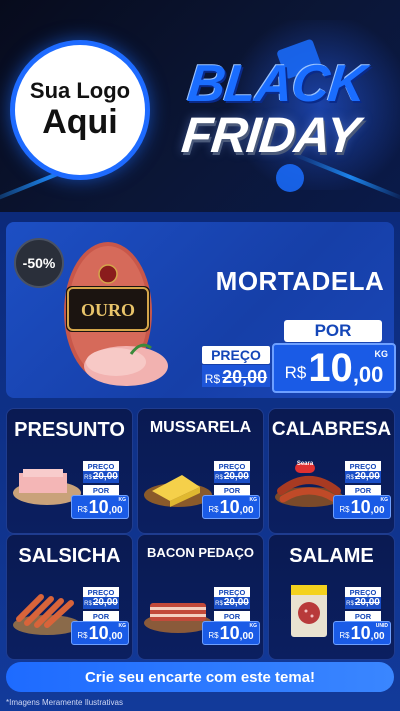  What do you see at coordinates (331, 471) in the screenshot?
I see `product-card: CALABRESA PREÇO R$ 20,00 POR R$ 10,00 KG Seara` at bounding box center [331, 471].